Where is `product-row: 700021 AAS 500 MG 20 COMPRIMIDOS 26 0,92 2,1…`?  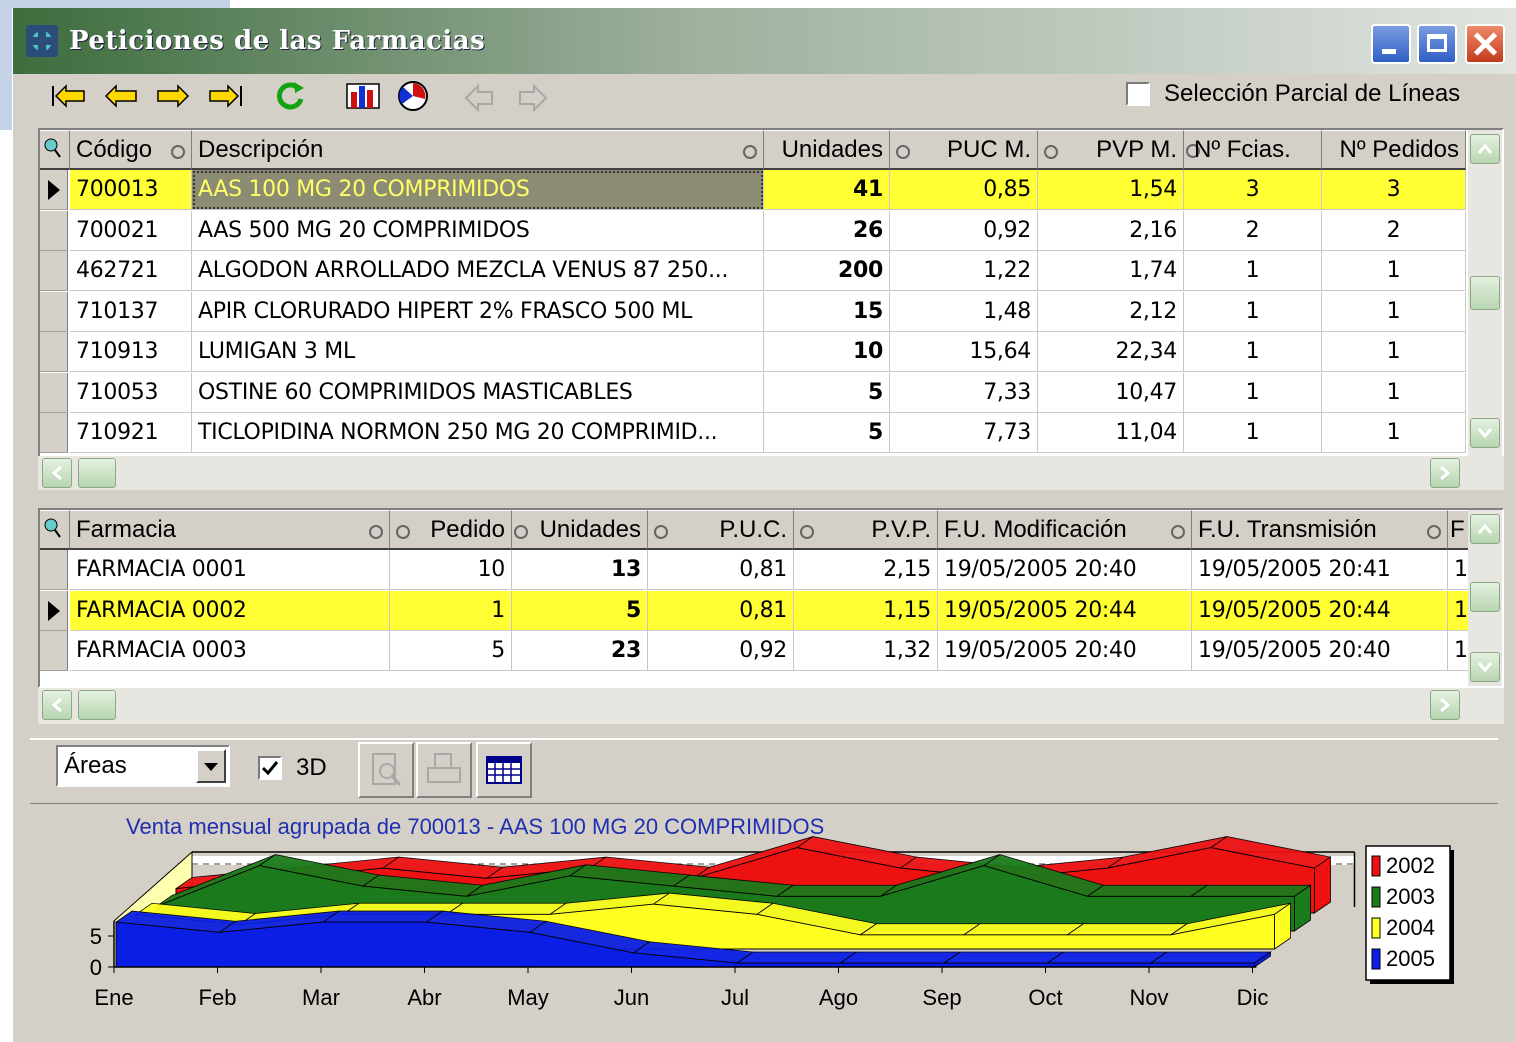
product-row: 700021 AAS 500 MG 20 COMPRIMIDOS 26 0,92 2,1… is located at coordinates (753, 230).